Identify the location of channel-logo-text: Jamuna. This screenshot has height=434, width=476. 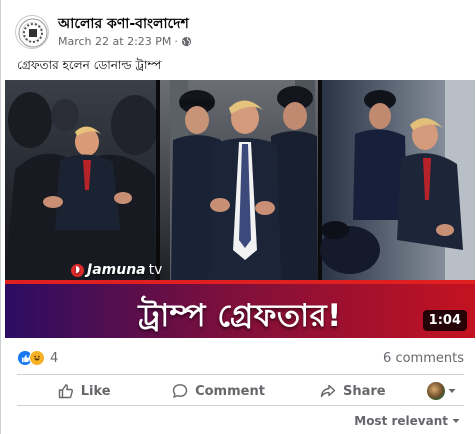
(116, 270).